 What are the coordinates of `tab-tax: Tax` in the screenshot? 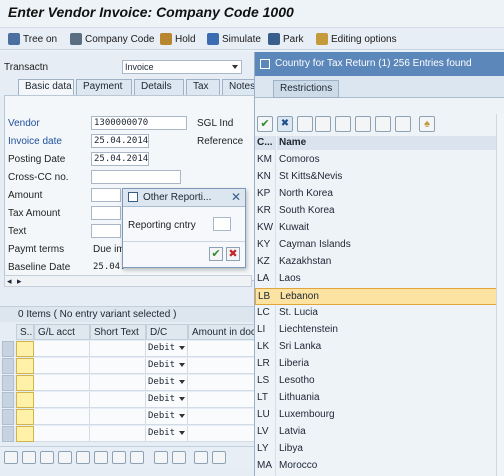 It's located at (203, 87).